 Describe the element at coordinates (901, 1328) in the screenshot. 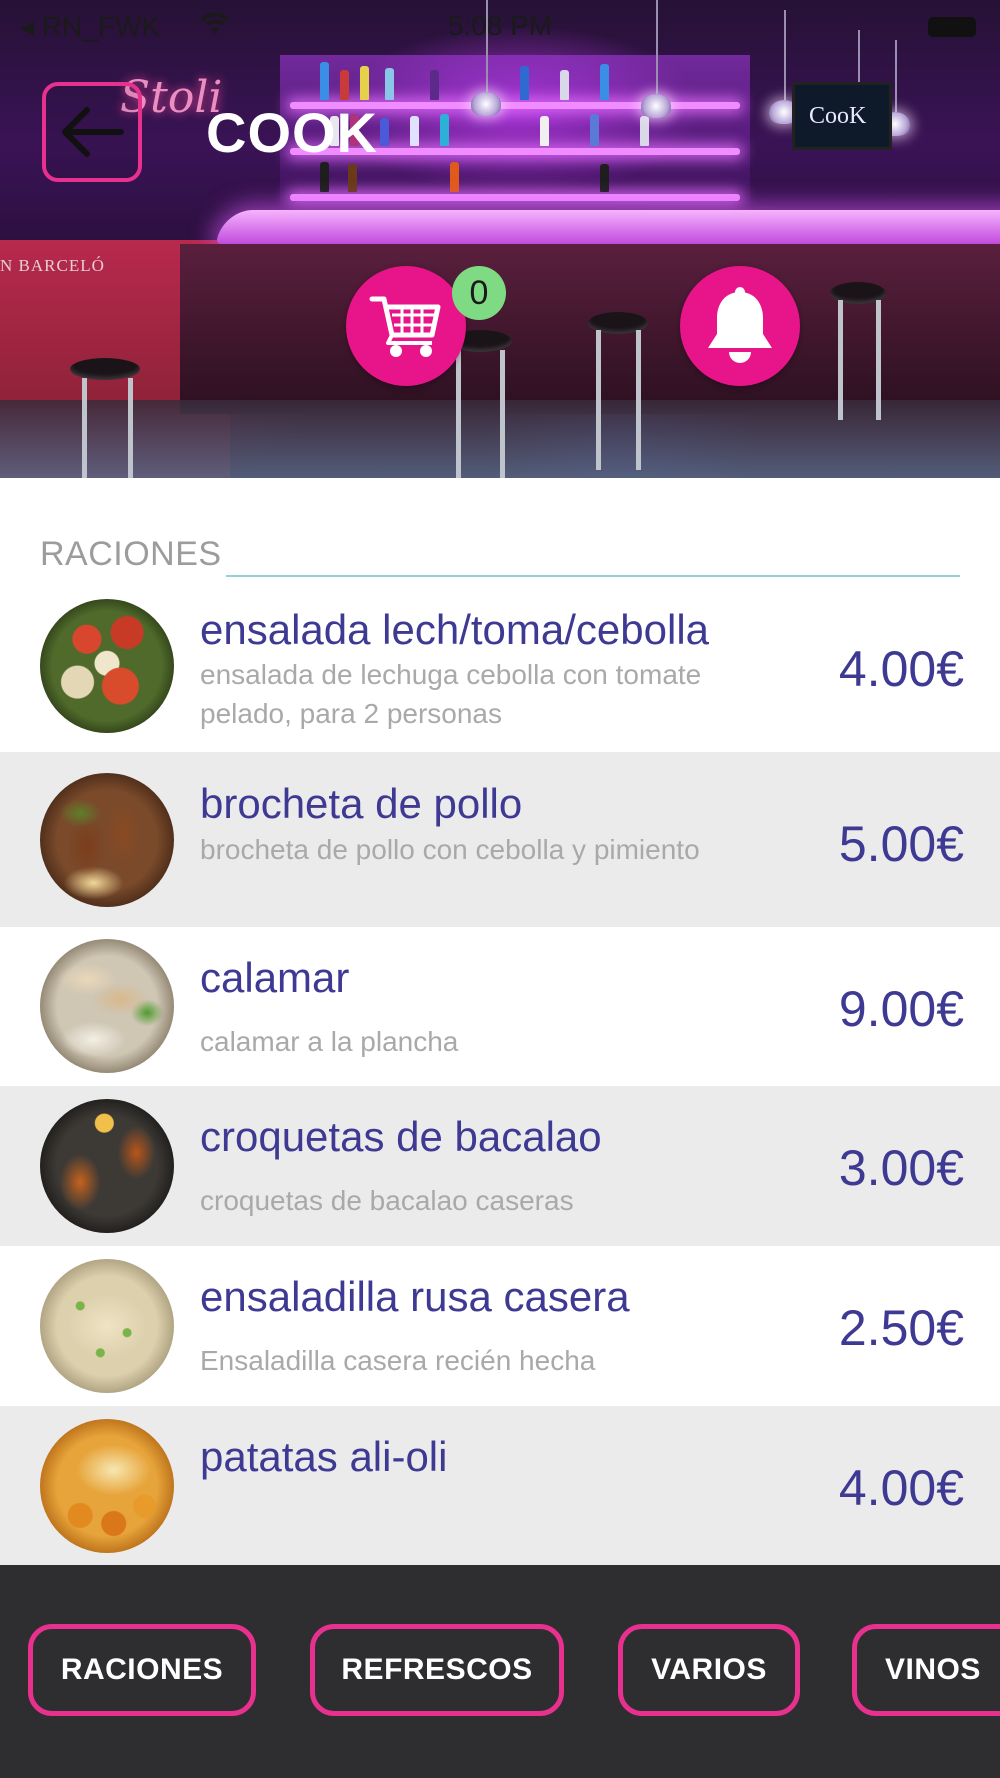

I see `item-price: 2.50€` at that location.